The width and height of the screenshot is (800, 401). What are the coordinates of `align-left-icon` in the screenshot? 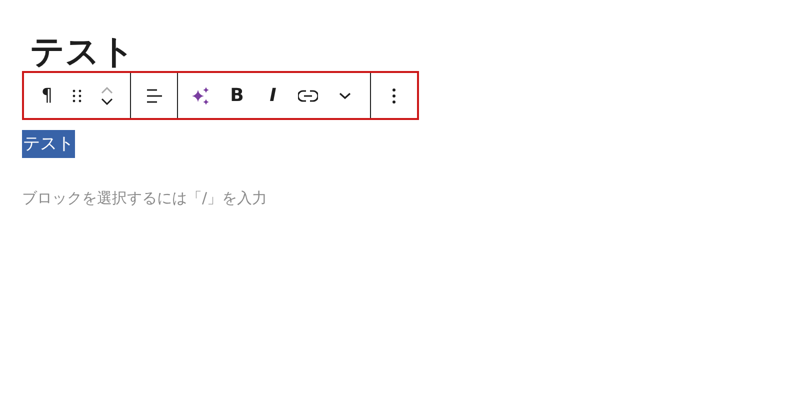 It's located at (154, 96).